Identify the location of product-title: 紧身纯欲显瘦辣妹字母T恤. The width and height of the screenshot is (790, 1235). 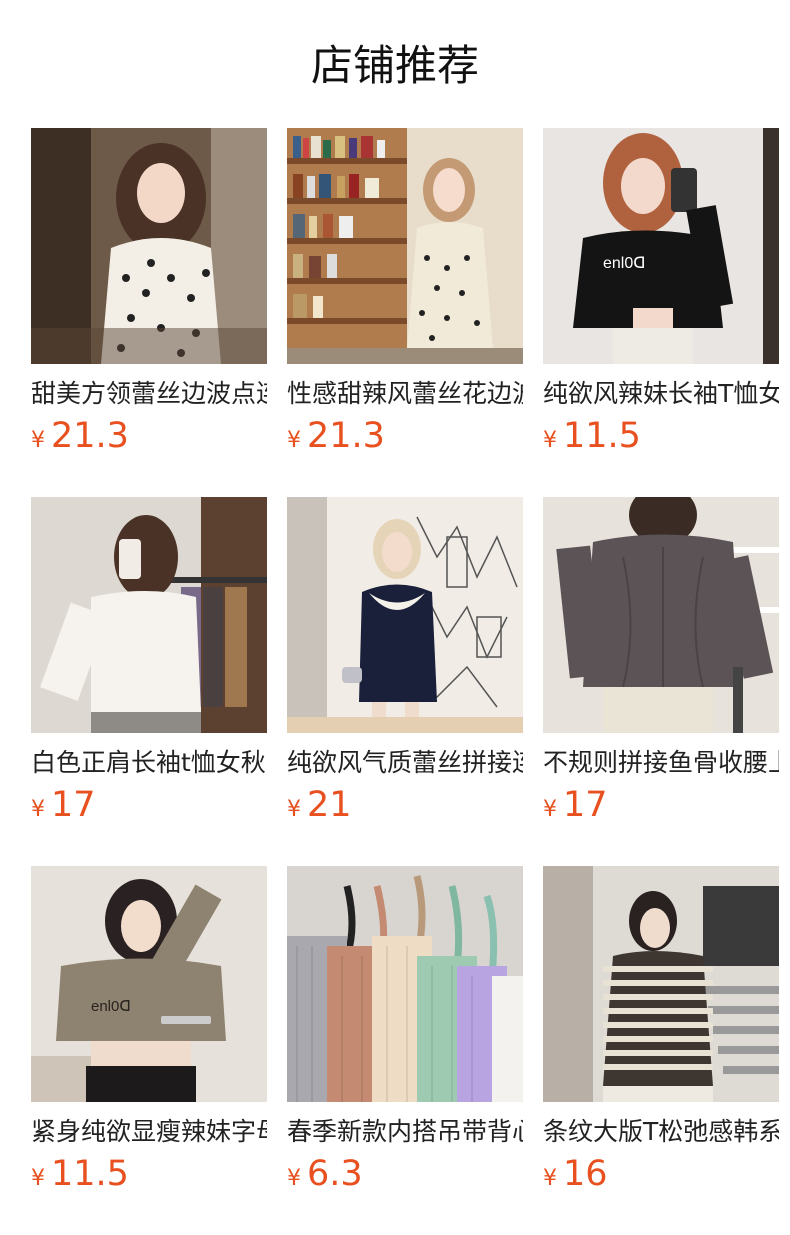
(149, 1132).